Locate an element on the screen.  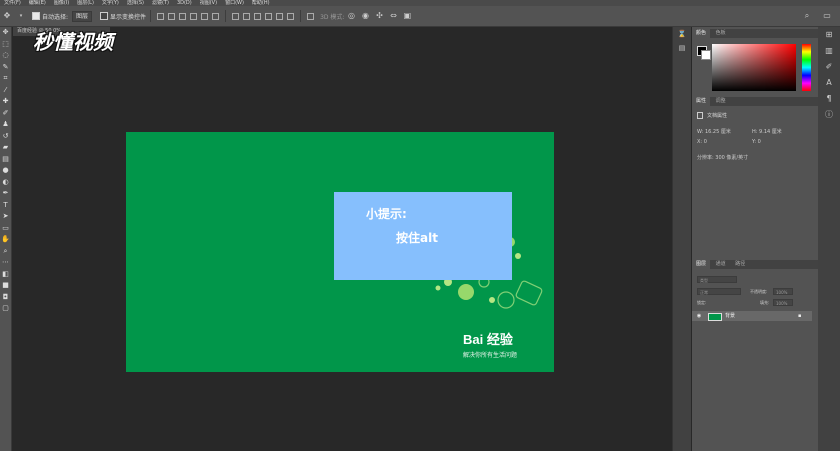
distribute-hcenter-icon is located at coordinates (280, 16).